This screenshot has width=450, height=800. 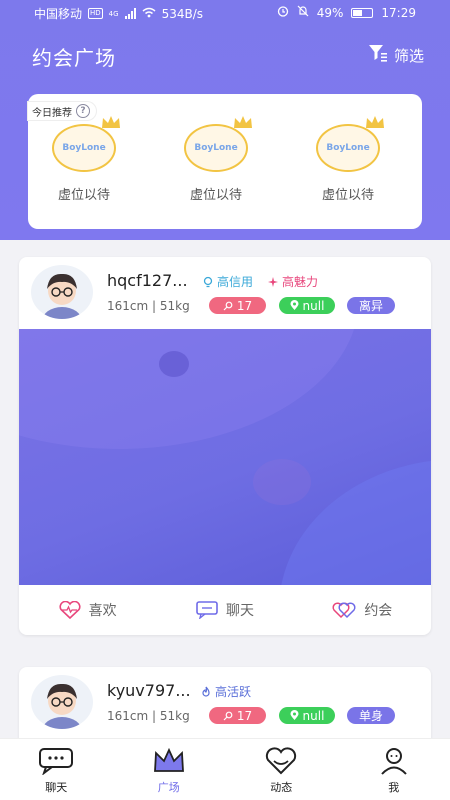 I want to click on nav-item-square: 广场, so click(x=169, y=769).